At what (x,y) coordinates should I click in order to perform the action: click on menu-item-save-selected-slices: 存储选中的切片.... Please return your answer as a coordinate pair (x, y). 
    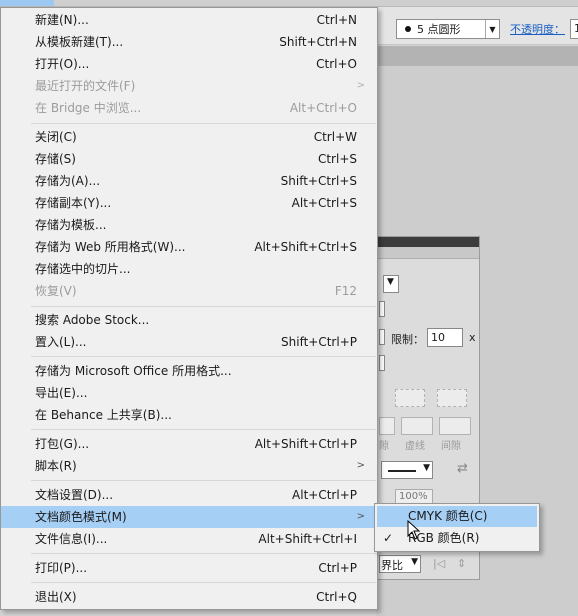
    Looking at the image, I should click on (189, 269).